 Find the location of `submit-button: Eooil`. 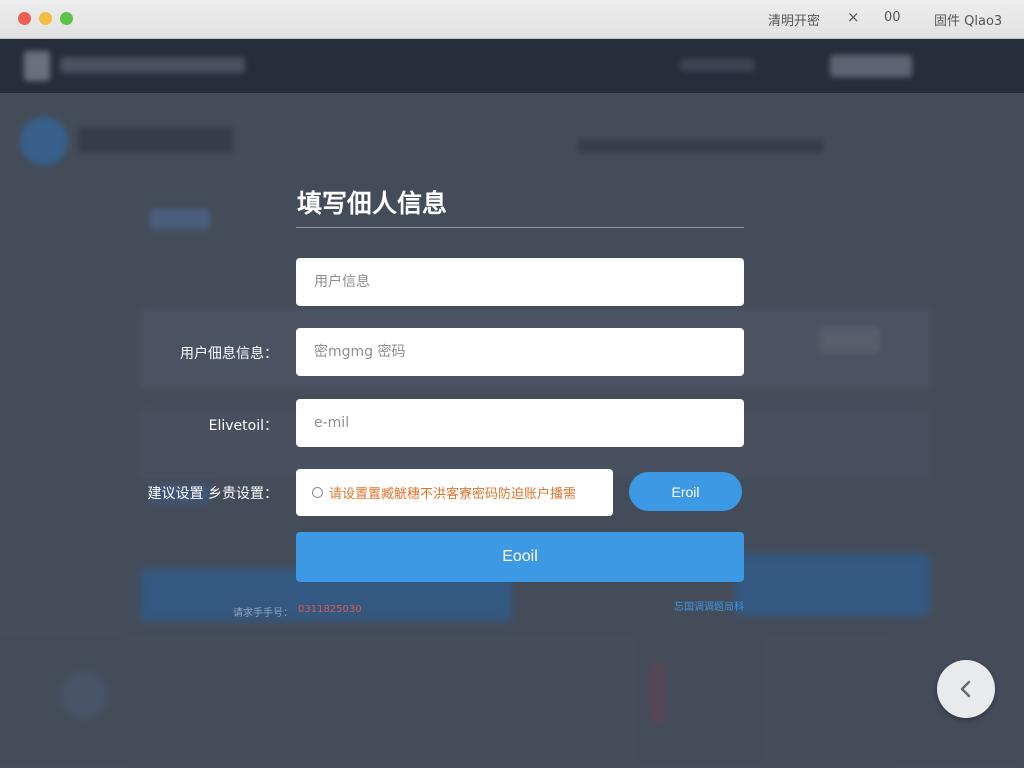

submit-button: Eooil is located at coordinates (520, 557).